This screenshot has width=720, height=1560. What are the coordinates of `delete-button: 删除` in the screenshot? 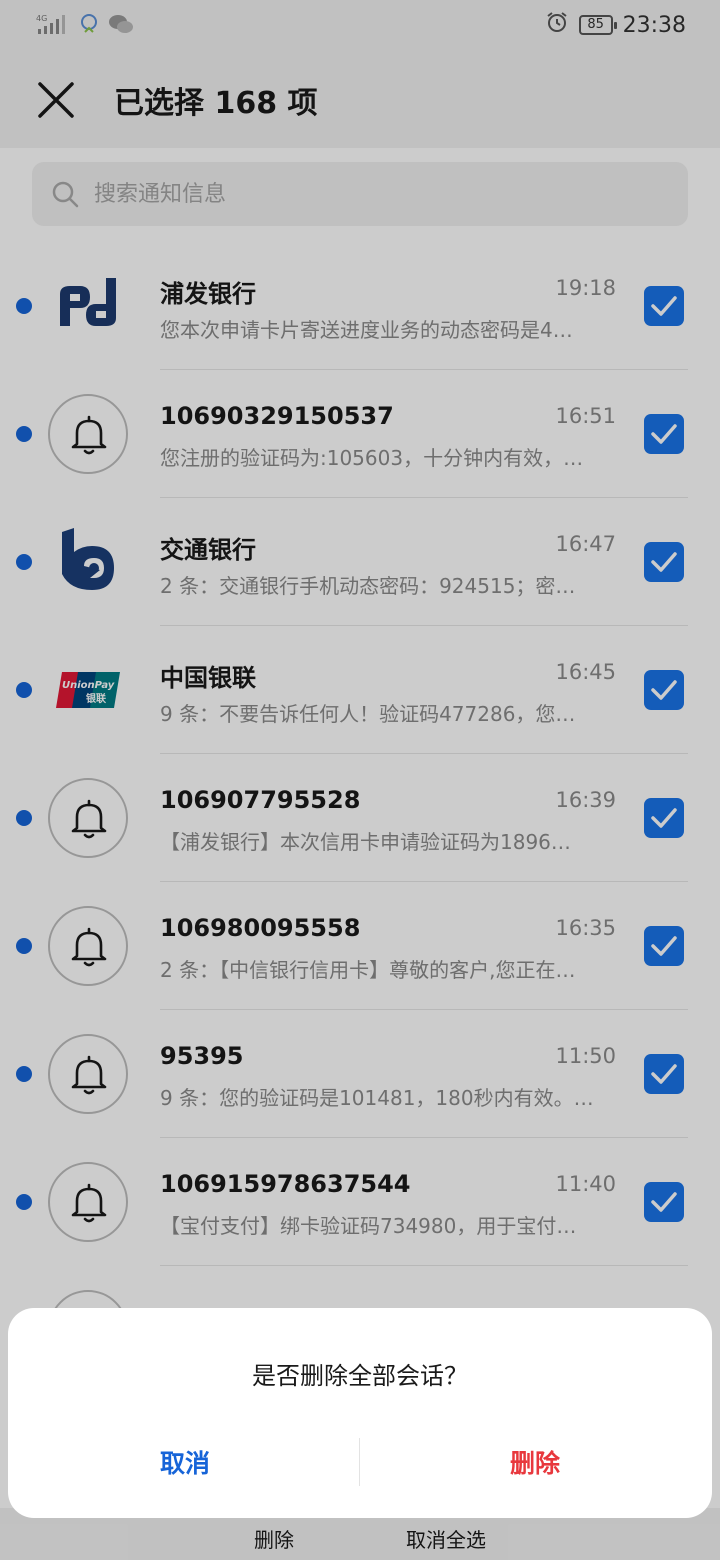 It's located at (535, 1464).